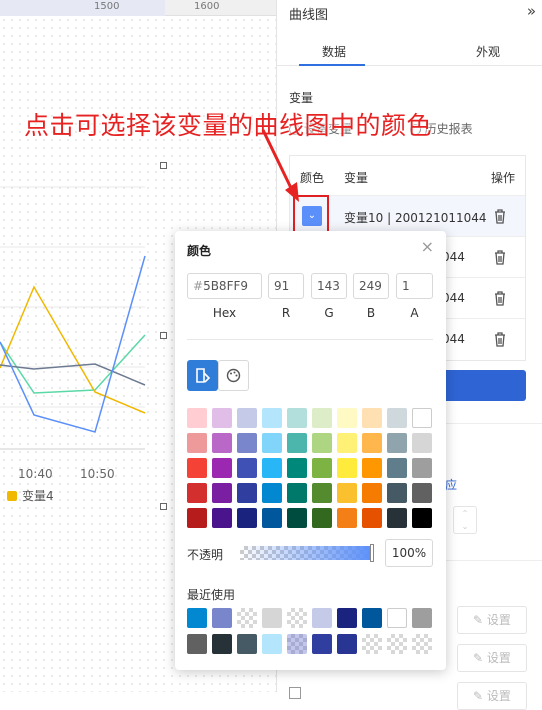 The width and height of the screenshot is (542, 710). Describe the element at coordinates (409, 553) in the screenshot. I see `opacity-input: 100%` at that location.